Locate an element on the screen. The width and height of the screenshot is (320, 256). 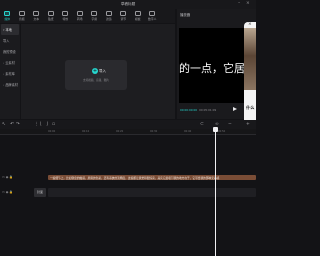
nav-item-cloud: › 云素材 is located at coordinates (10, 62).